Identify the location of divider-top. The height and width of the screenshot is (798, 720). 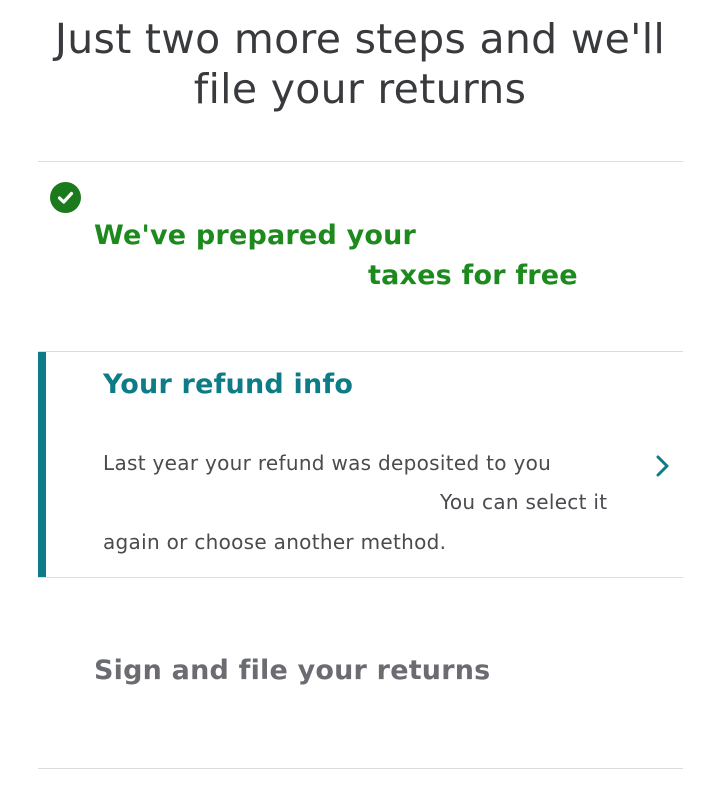
(360, 161).